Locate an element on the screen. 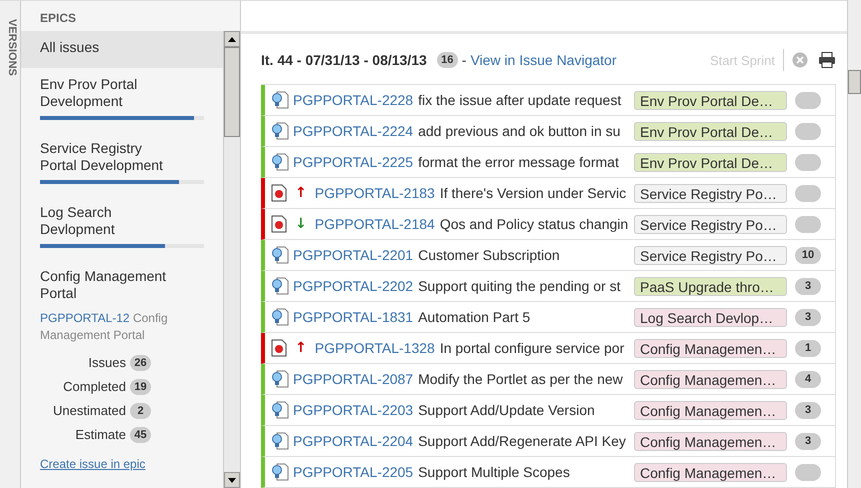 The width and height of the screenshot is (861, 488). issue-summary: Support Multiple Scopes is located at coordinates (494, 472).